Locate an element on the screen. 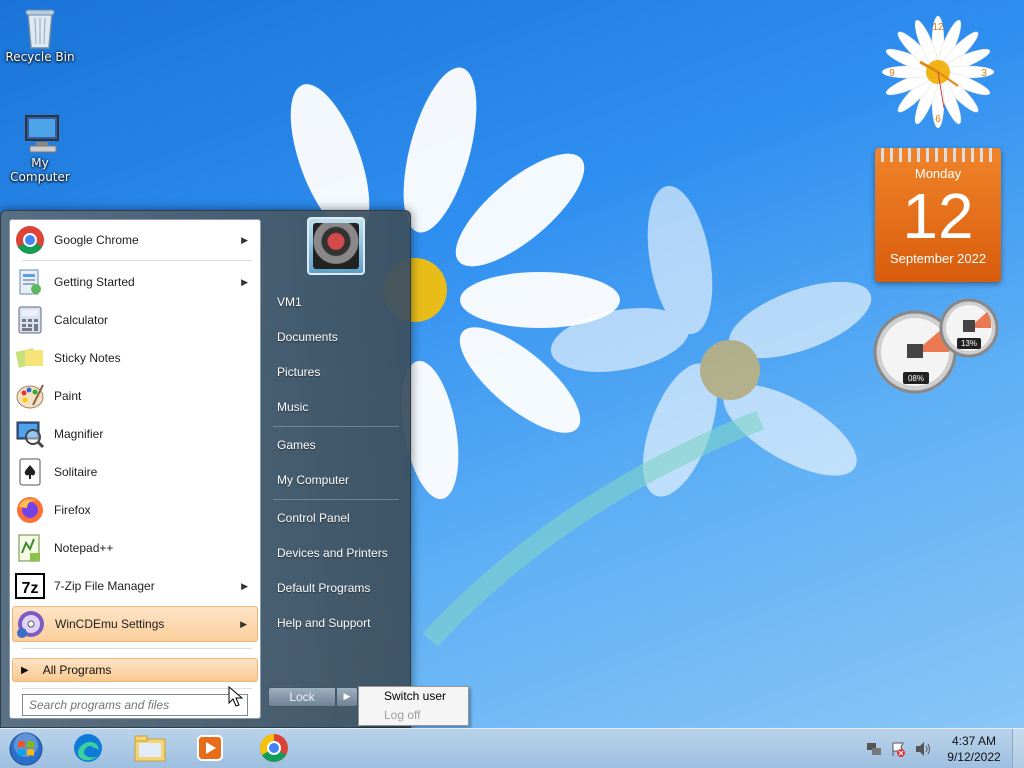 Image resolution: width=1024 pixels, height=768 pixels. lock-label: Lock is located at coordinates (302, 697).